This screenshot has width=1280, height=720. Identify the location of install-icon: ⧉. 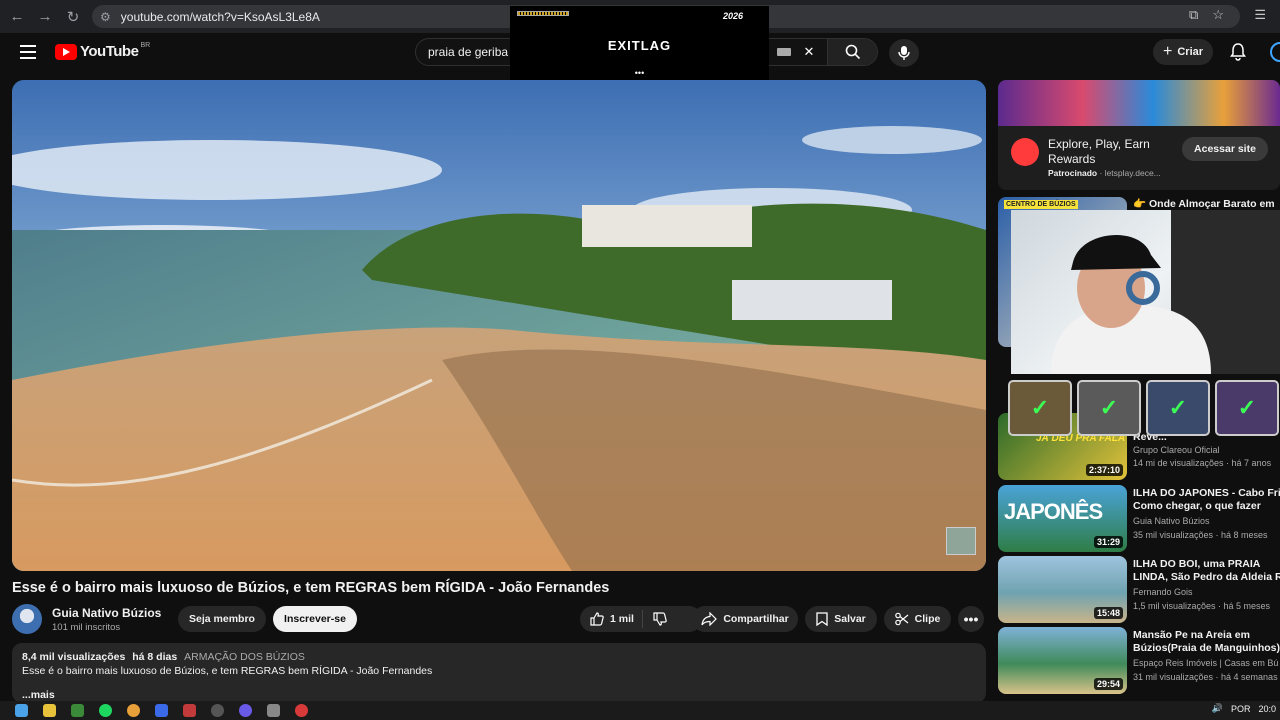
(1193, 15).